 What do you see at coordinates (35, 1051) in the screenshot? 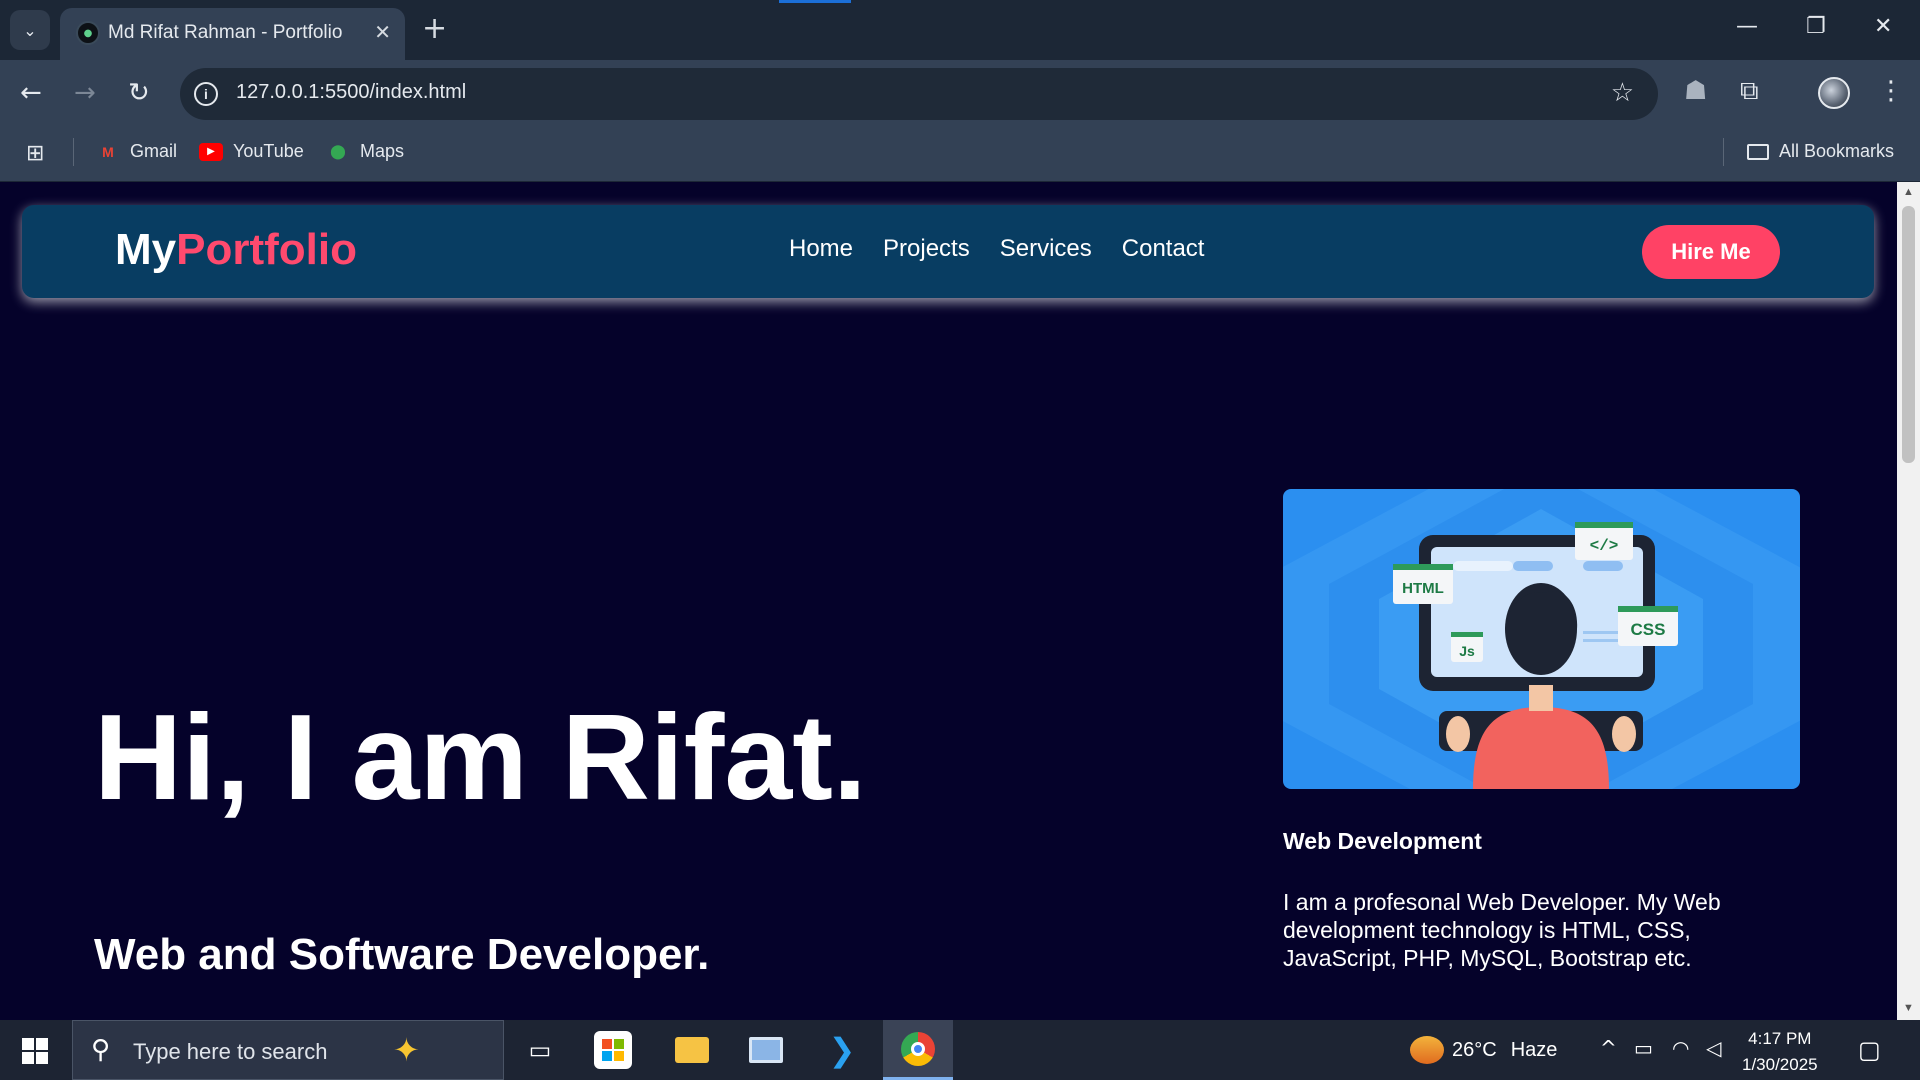
I see `windows-start-icon` at bounding box center [35, 1051].